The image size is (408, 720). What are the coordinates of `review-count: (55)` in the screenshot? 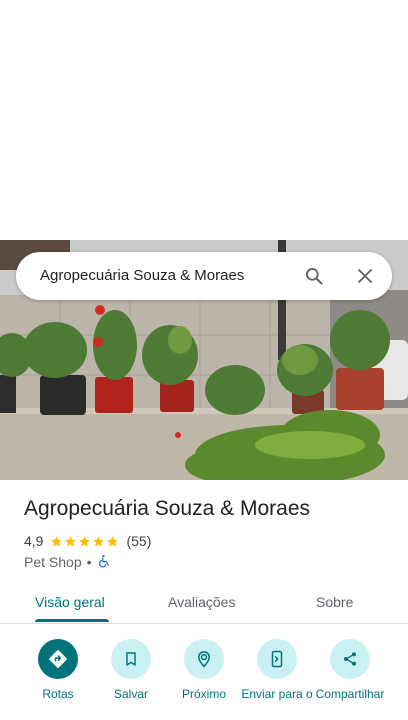 It's located at (139, 541).